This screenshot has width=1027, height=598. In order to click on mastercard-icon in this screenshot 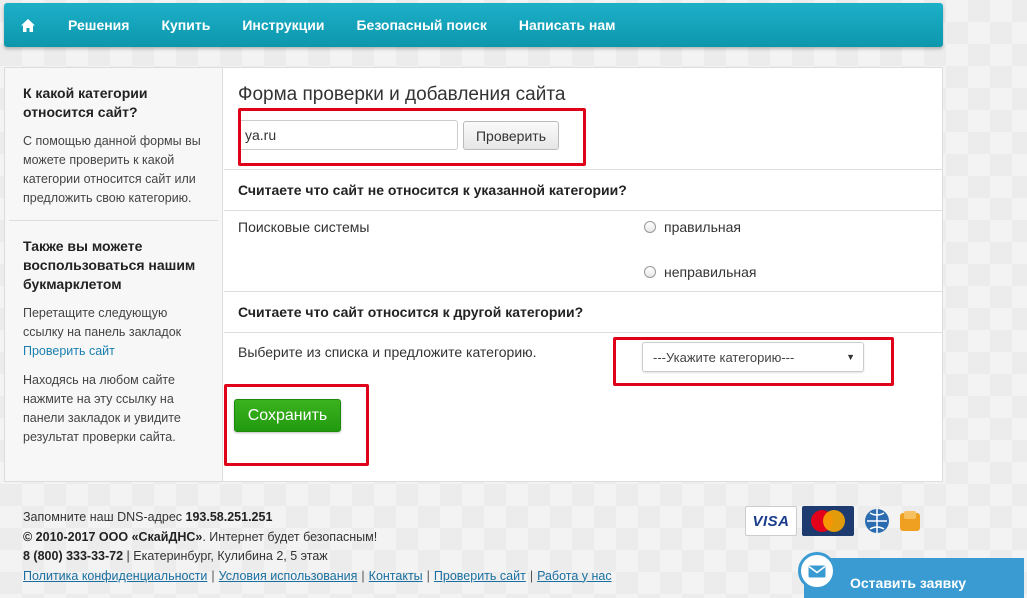, I will do `click(828, 521)`.